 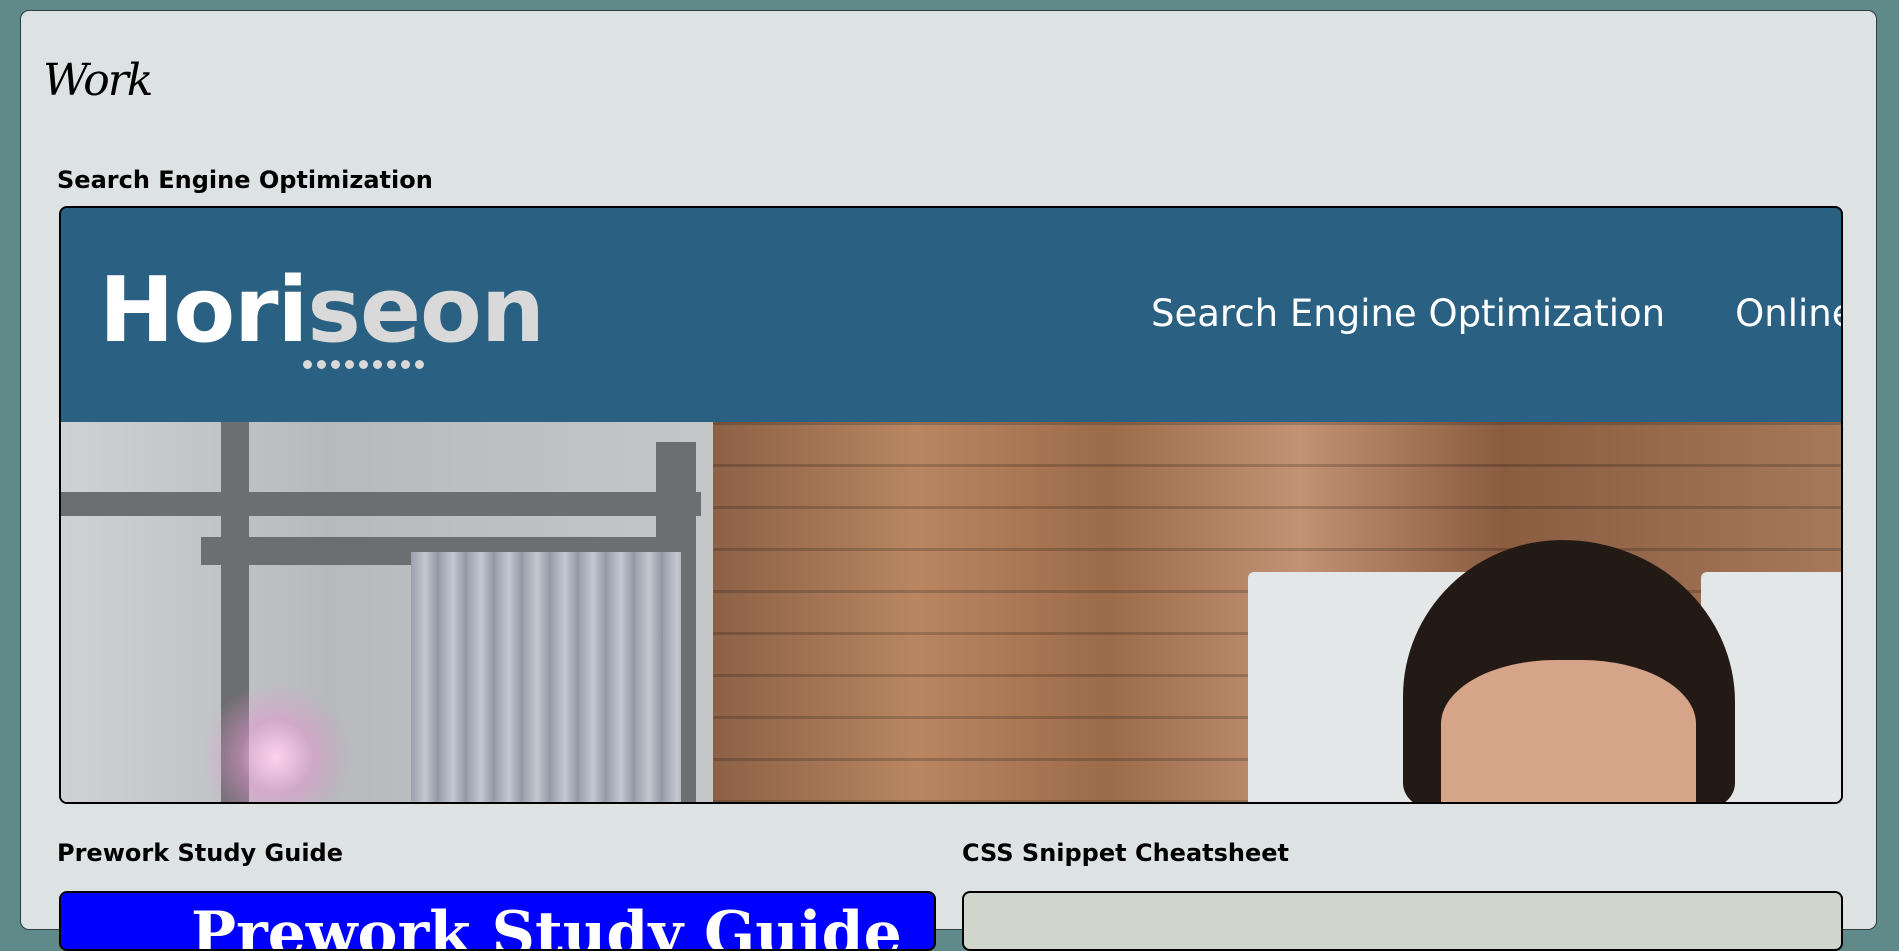 I want to click on nav-item-seo: Search Engine Optimization, so click(x=1408, y=313).